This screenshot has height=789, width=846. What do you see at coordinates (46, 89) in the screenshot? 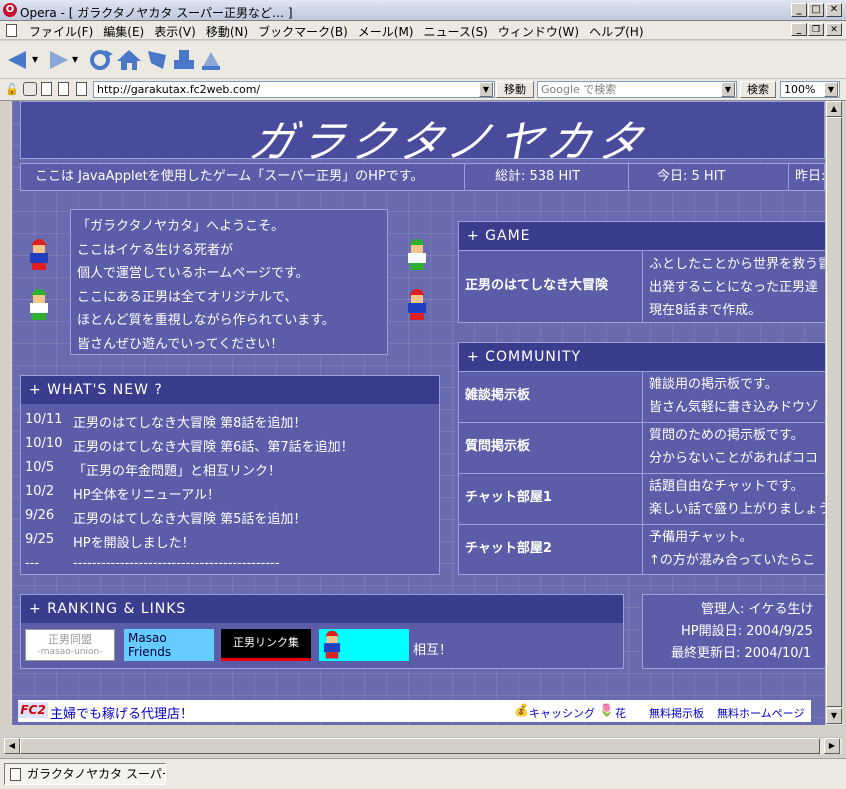
I see `document-icon` at bounding box center [46, 89].